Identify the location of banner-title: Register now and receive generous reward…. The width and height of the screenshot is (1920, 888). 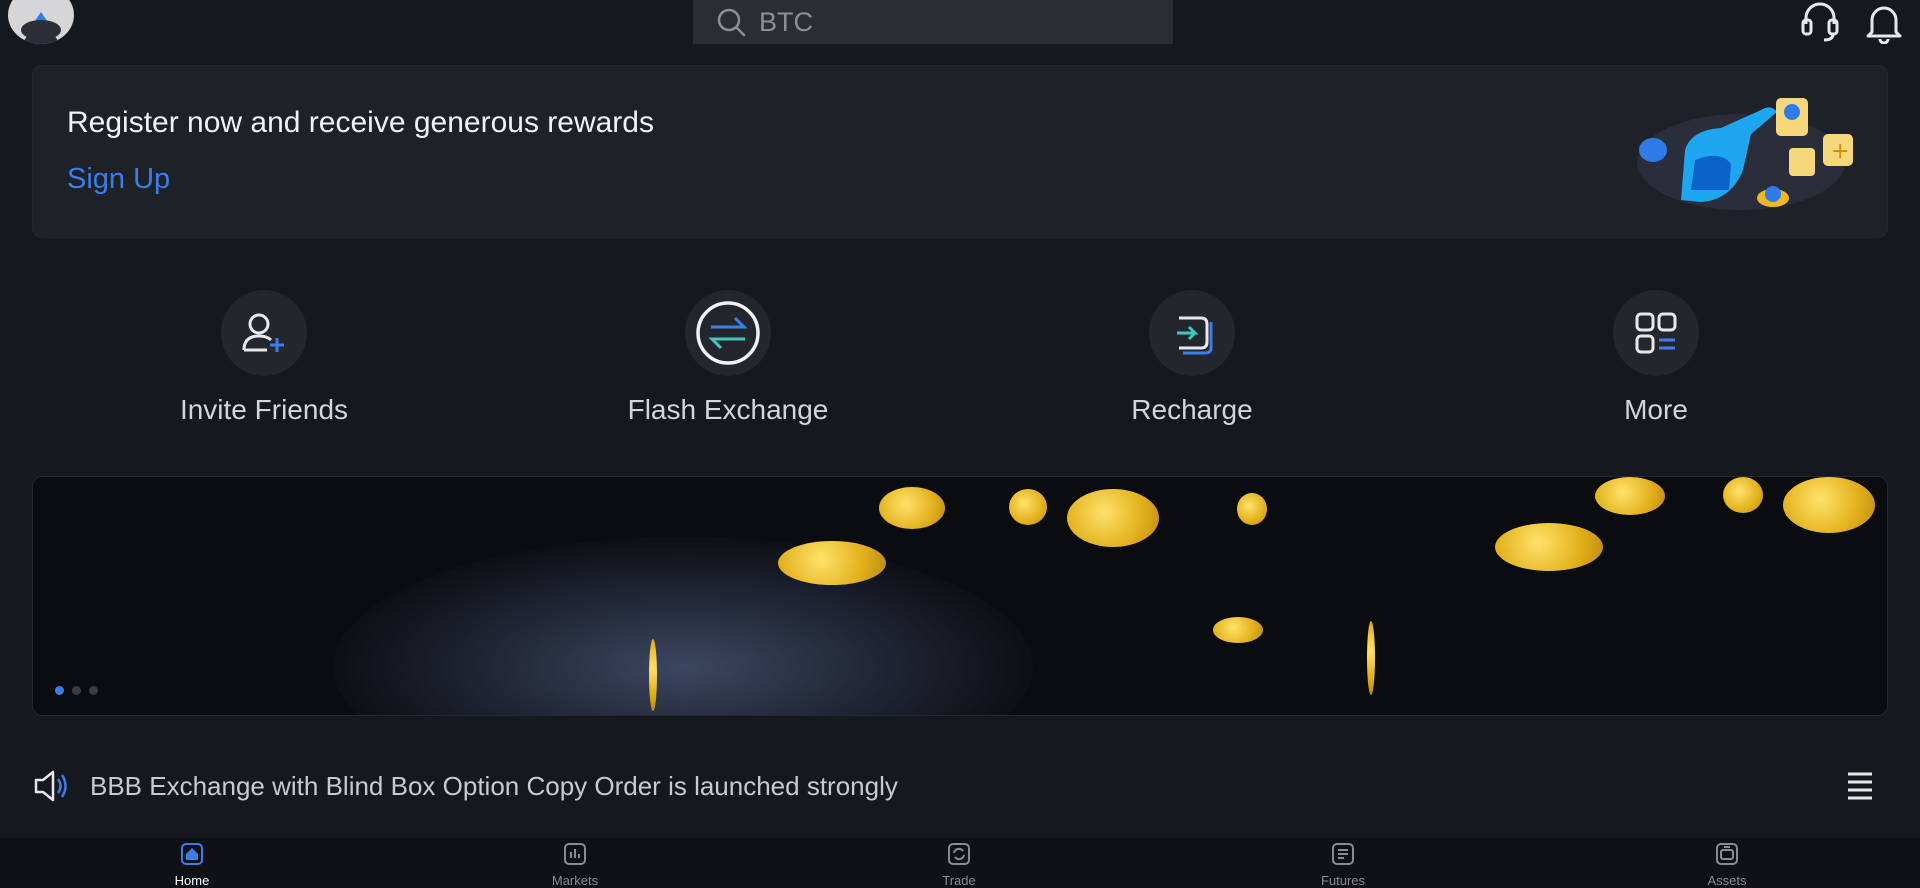
(360, 122).